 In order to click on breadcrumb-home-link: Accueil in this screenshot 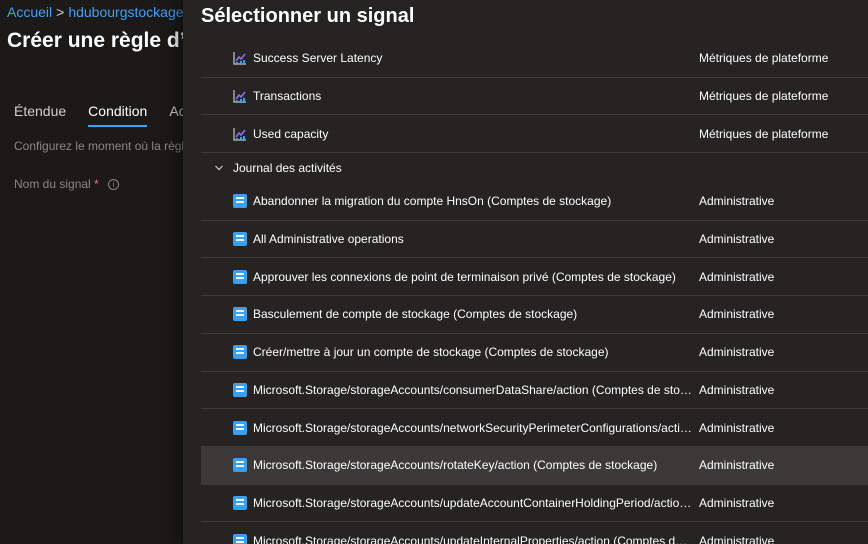, I will do `click(29, 12)`.